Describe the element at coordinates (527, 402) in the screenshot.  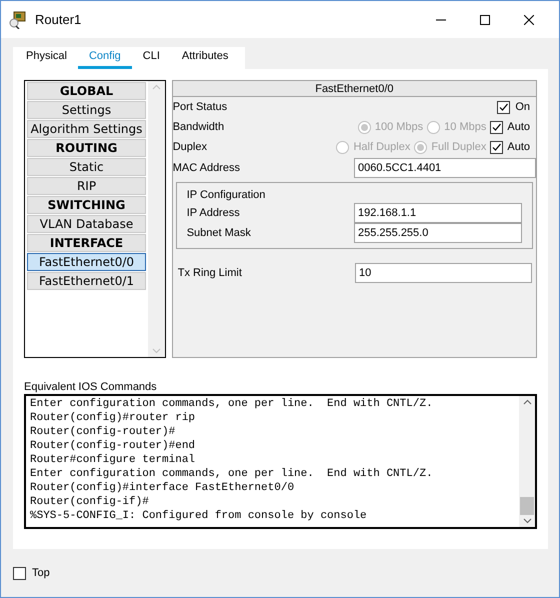
I see `chevron-up-icon` at that location.